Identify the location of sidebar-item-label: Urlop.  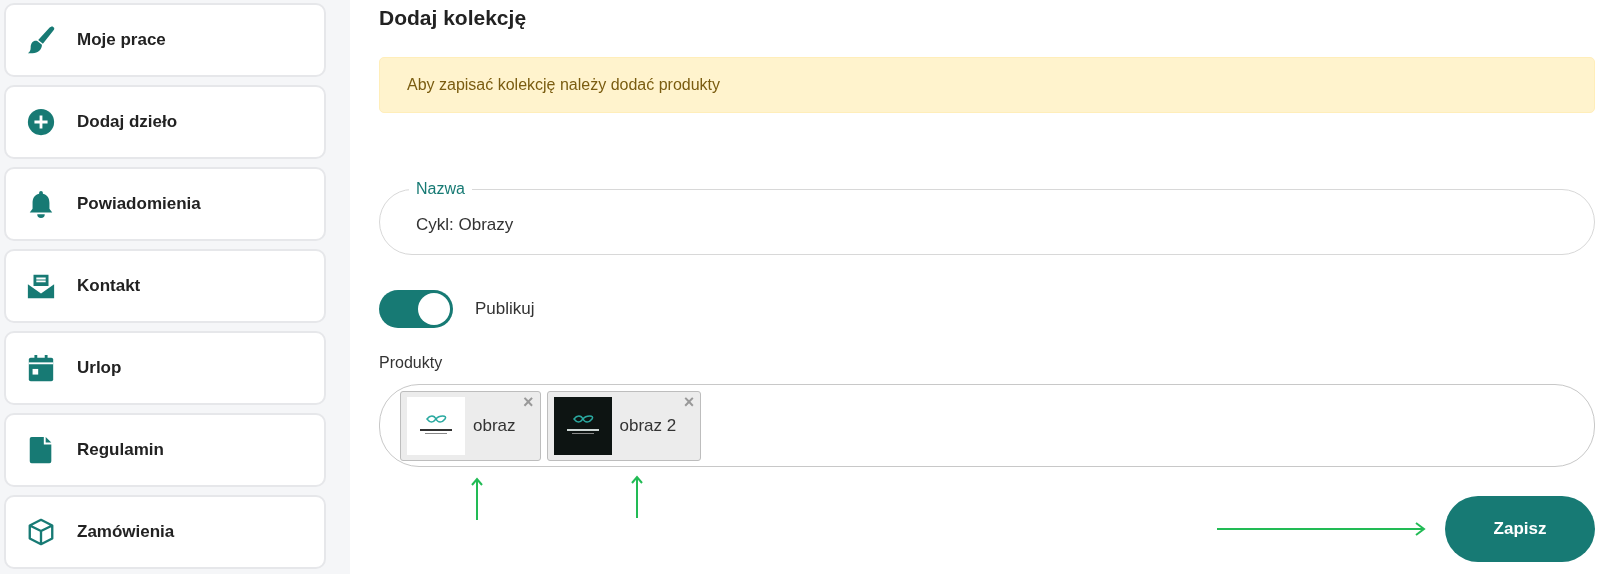
(99, 368).